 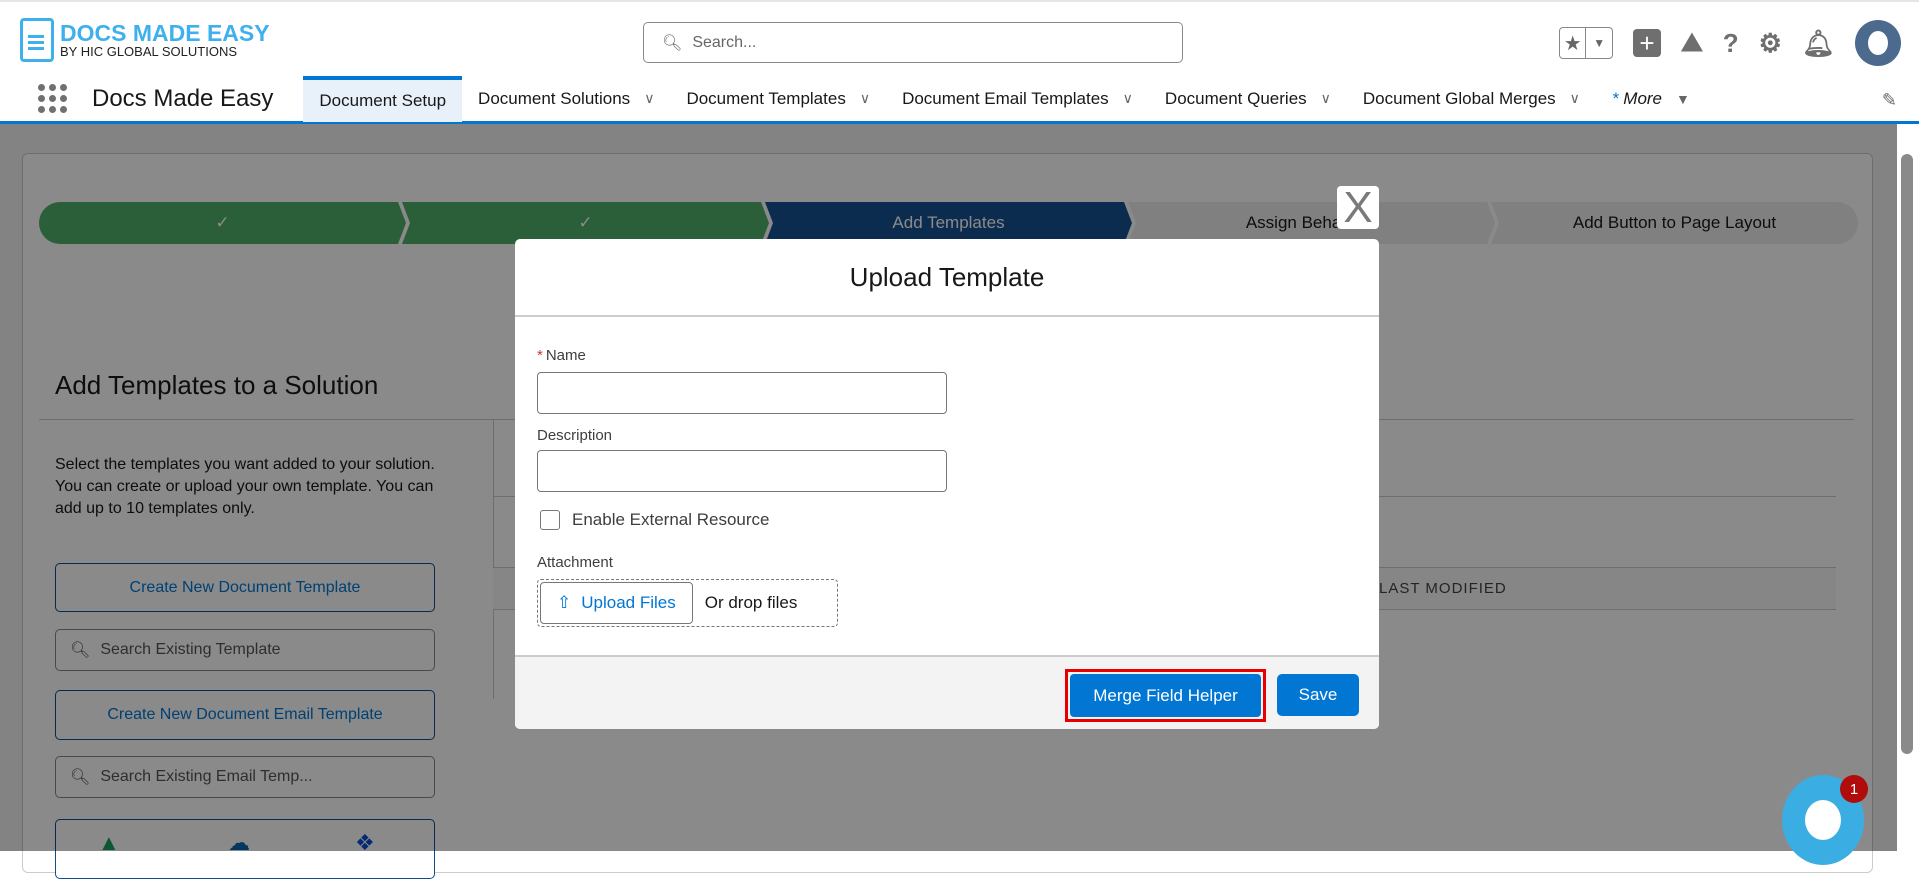 I want to click on name-input, so click(x=742, y=393).